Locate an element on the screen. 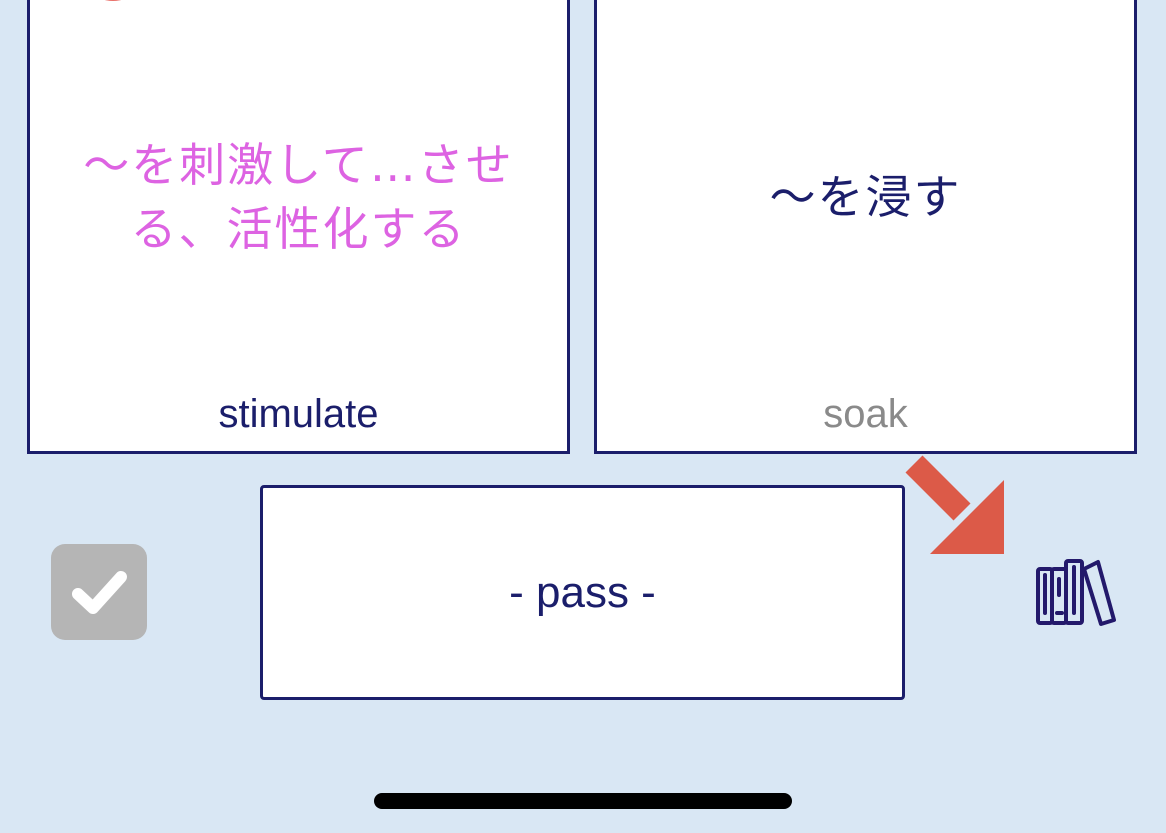 This screenshot has height=833, width=1166. arrow-down-right-icon is located at coordinates (954, 504).